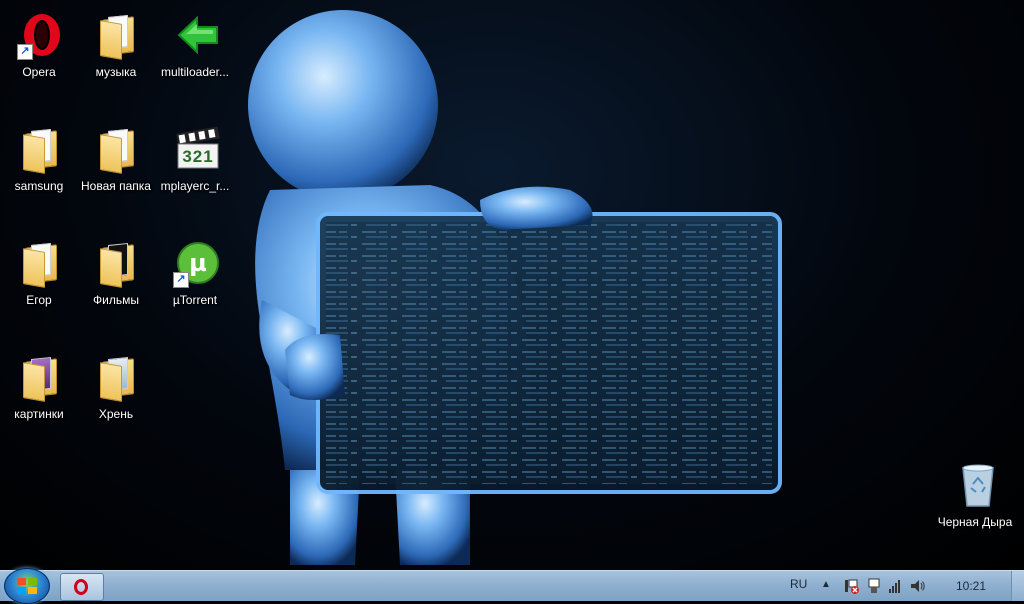  Describe the element at coordinates (116, 186) in the screenshot. I see `desktop-icon-label: Новая папка` at that location.